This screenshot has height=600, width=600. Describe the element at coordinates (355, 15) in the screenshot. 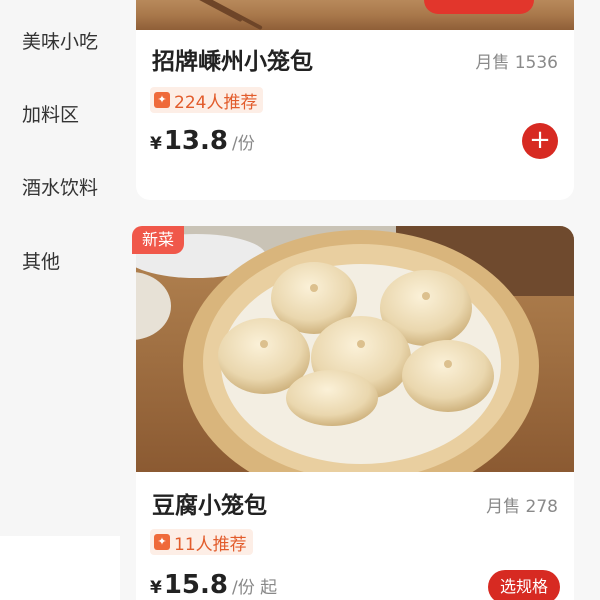

I see `product-image` at that location.